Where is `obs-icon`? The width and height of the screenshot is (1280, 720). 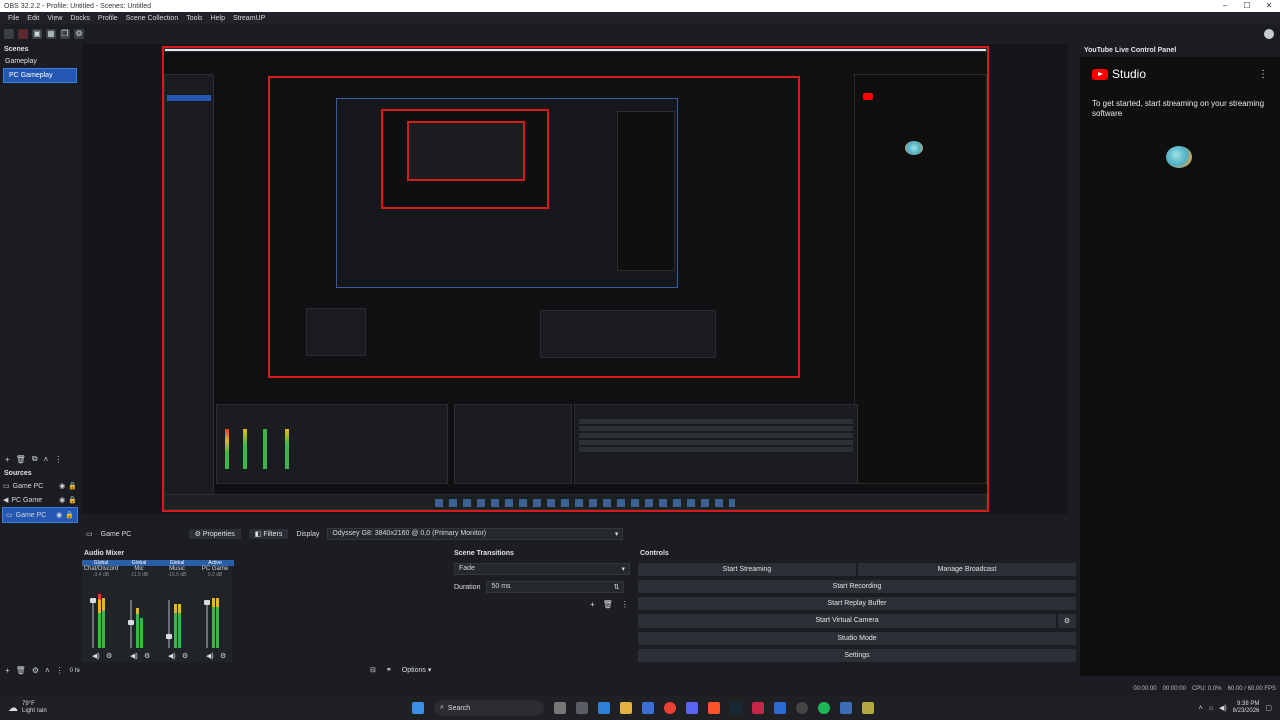
obs-icon is located at coordinates (802, 708).